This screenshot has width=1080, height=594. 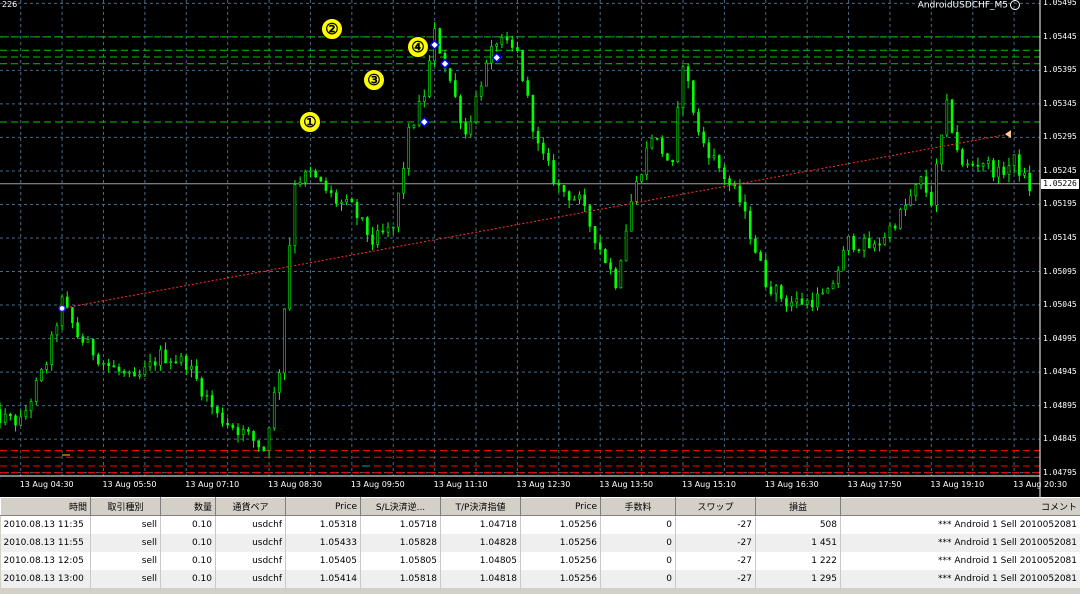 I want to click on cell-swap: -27, so click(x=715, y=524).